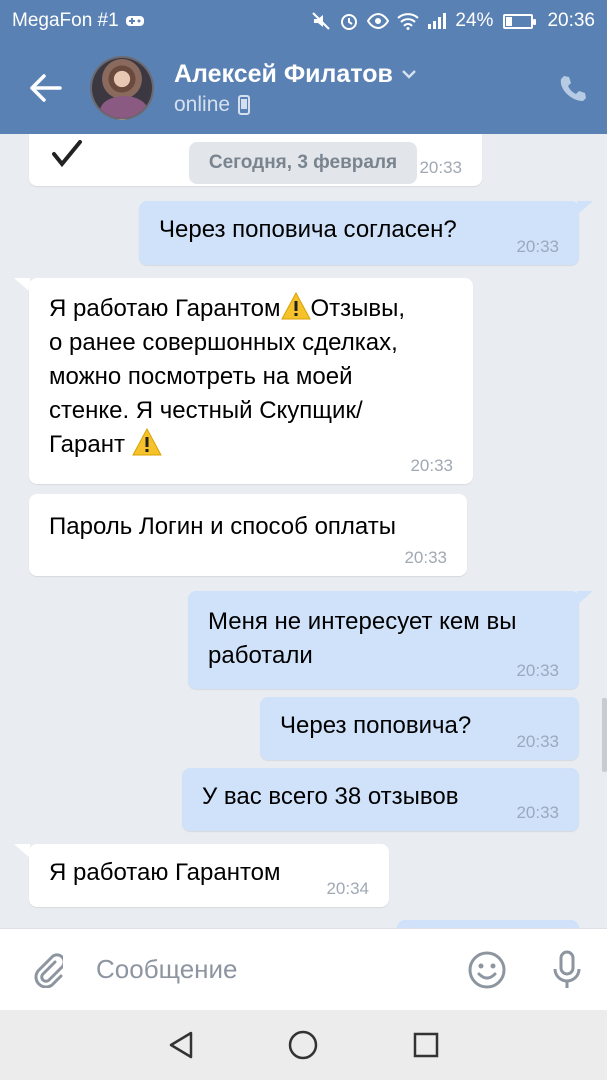 The image size is (607, 1080). I want to click on message-bubble-outgoing-partial, so click(488, 924).